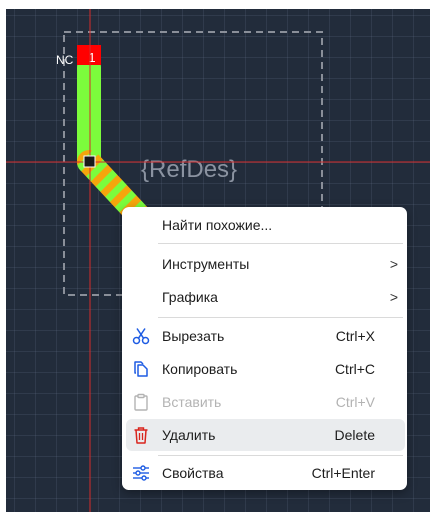 This screenshot has height=519, width=433. Describe the element at coordinates (264, 402) in the screenshot. I see `menu-item-paste: Вставить Ctrl+V` at that location.